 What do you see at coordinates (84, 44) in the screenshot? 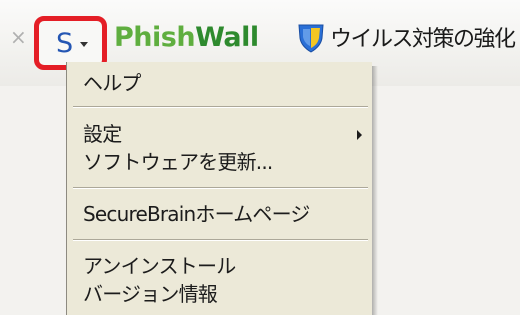
I see `chevron-down-icon` at bounding box center [84, 44].